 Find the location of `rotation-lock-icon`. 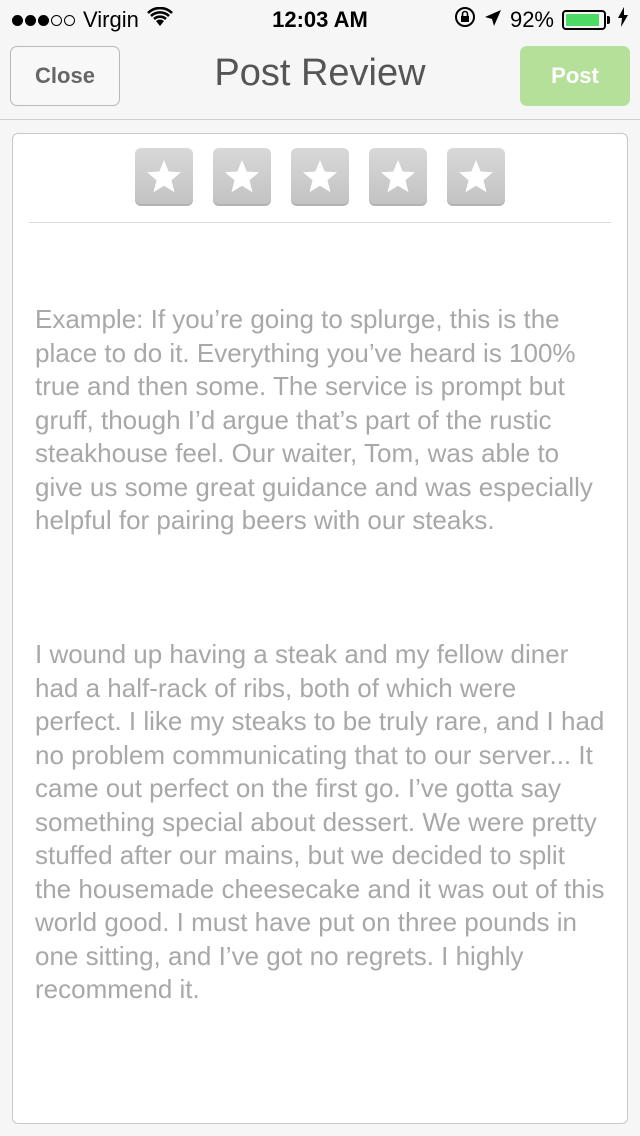

rotation-lock-icon is located at coordinates (465, 20).